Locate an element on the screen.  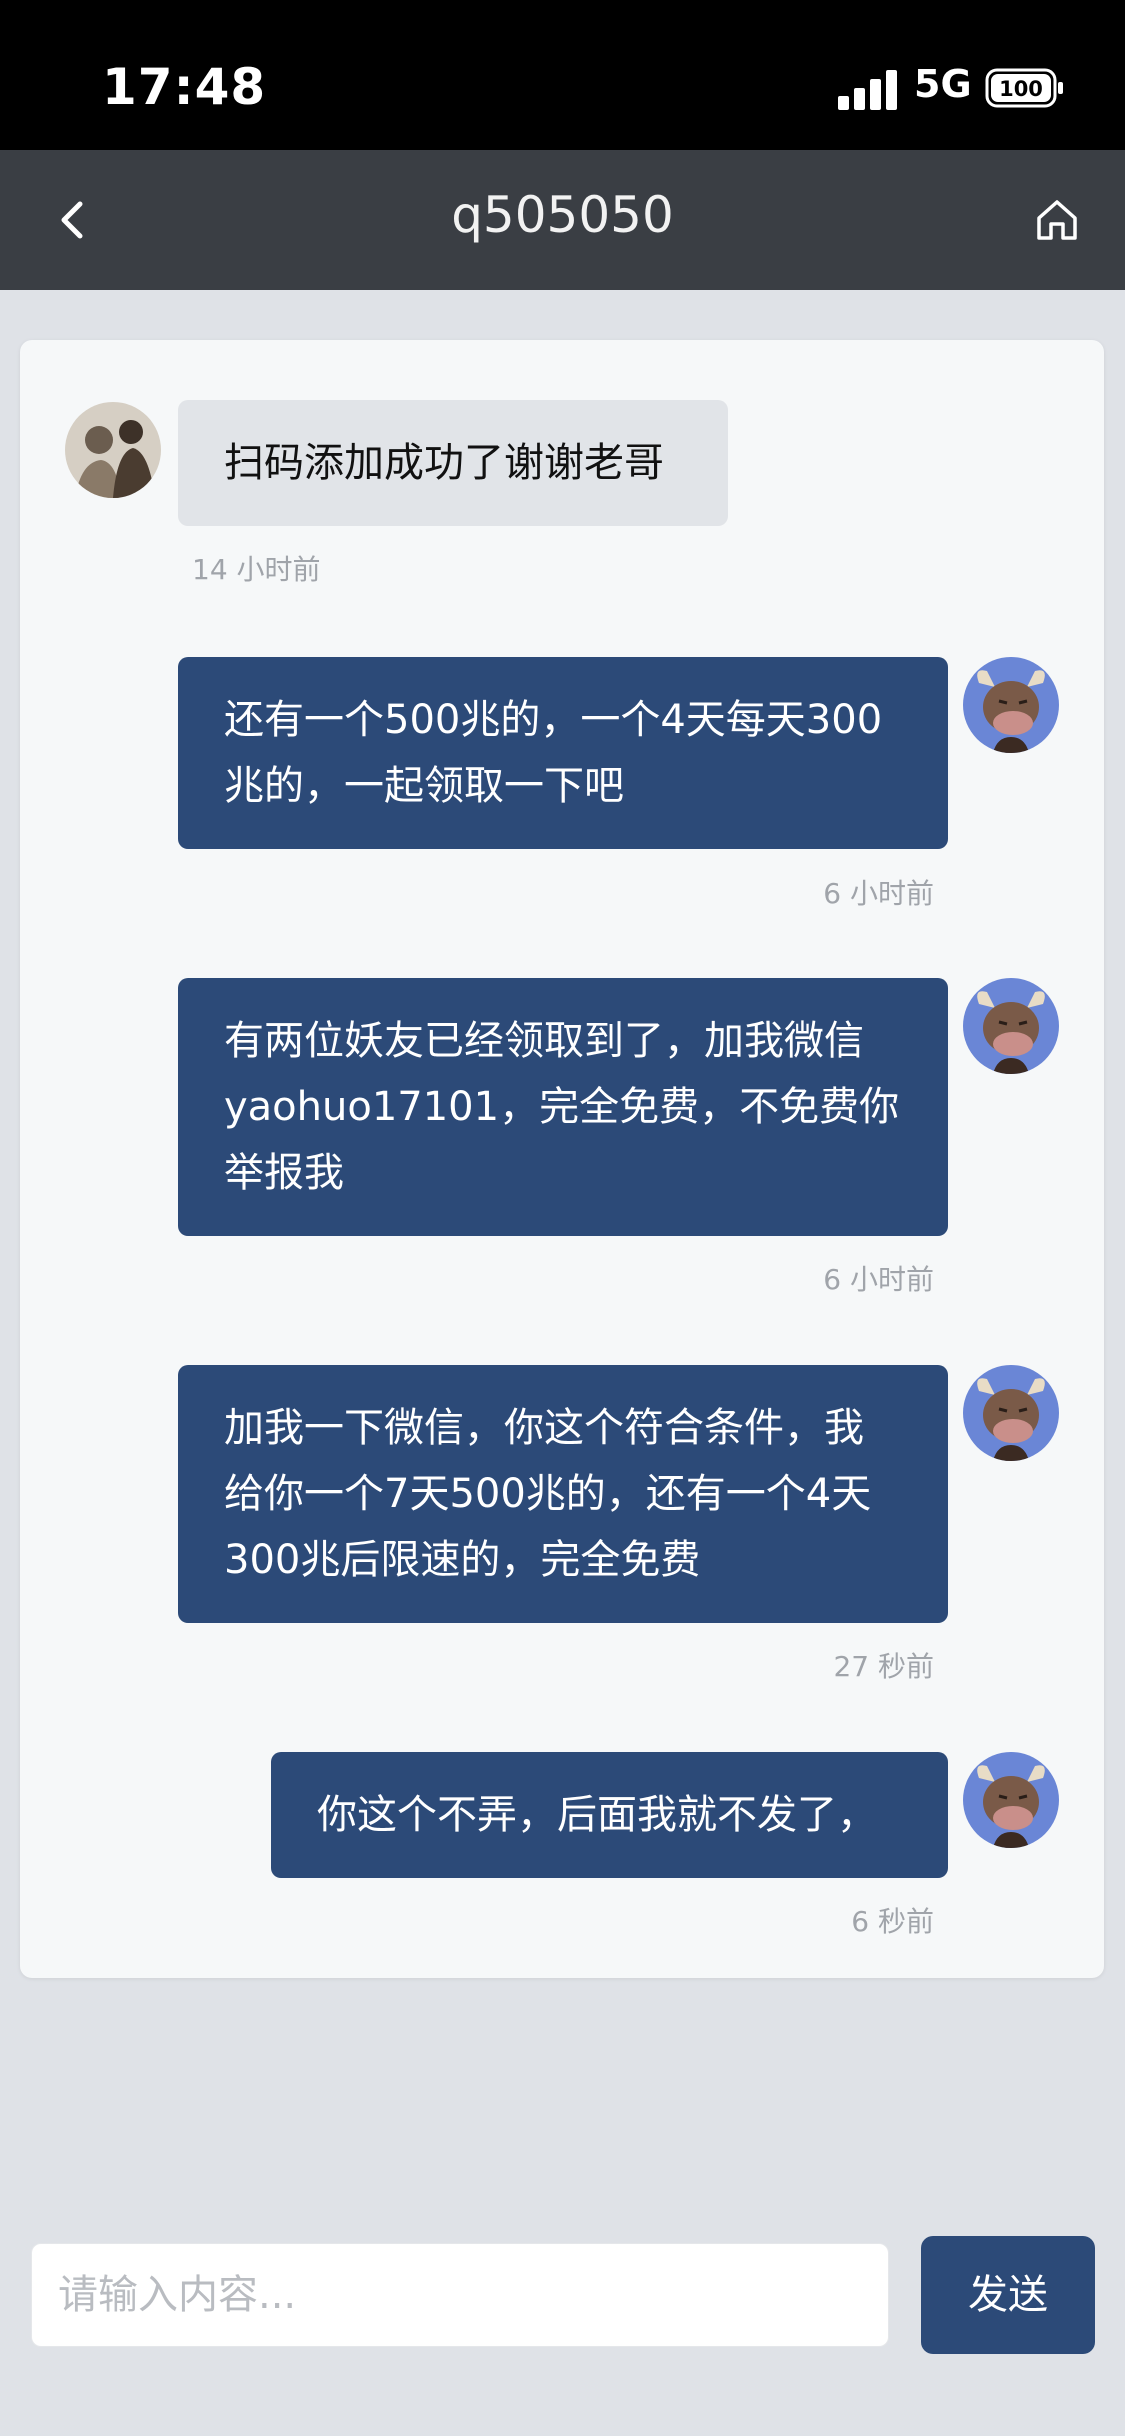
nav-bar: q505050 is located at coordinates (562, 220).